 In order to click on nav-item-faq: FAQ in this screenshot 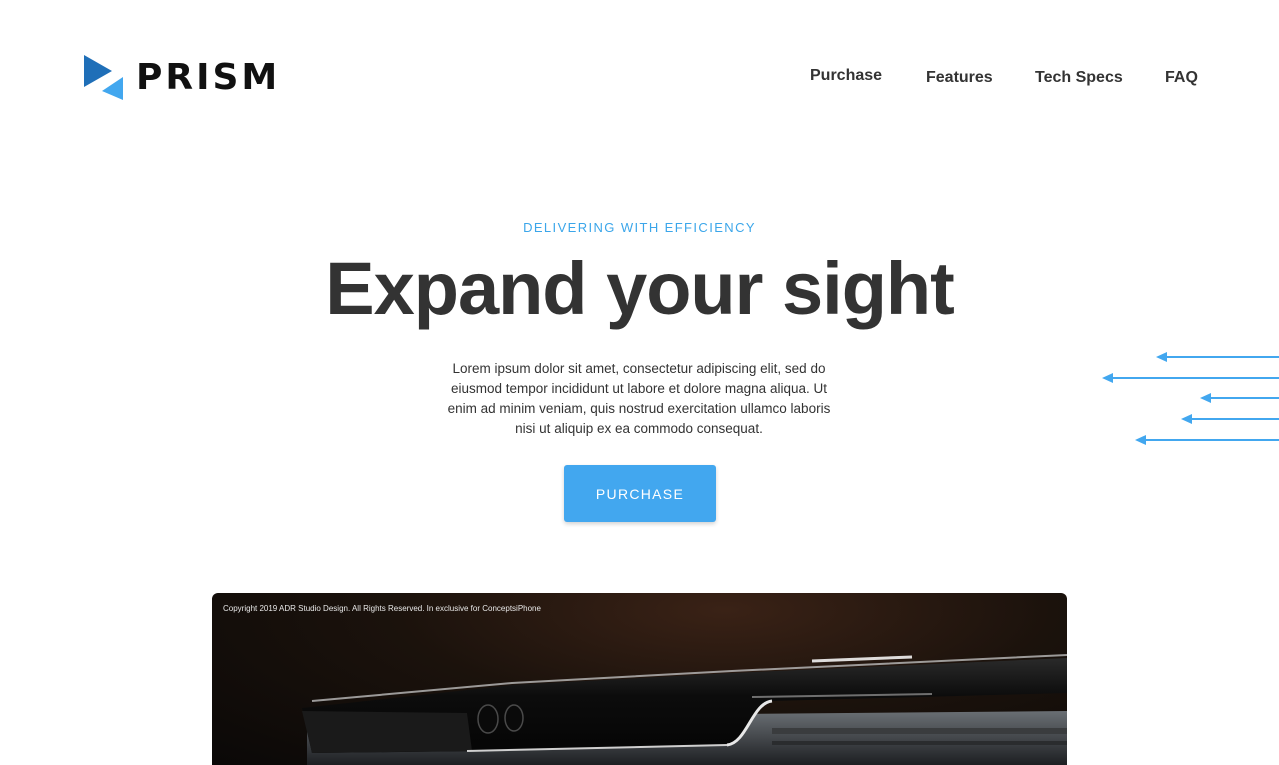, I will do `click(1181, 78)`.